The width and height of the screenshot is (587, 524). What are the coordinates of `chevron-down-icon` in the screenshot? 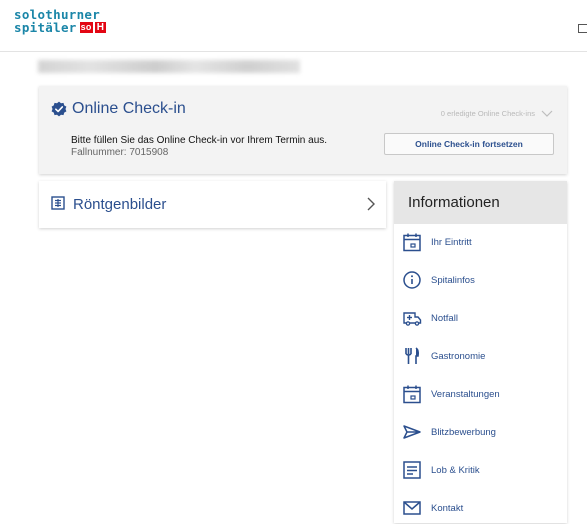 It's located at (547, 113).